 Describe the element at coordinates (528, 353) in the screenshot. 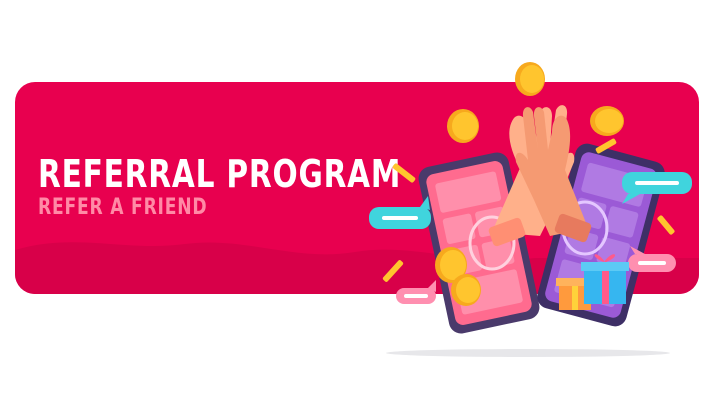

I see `ground-shadow` at that location.